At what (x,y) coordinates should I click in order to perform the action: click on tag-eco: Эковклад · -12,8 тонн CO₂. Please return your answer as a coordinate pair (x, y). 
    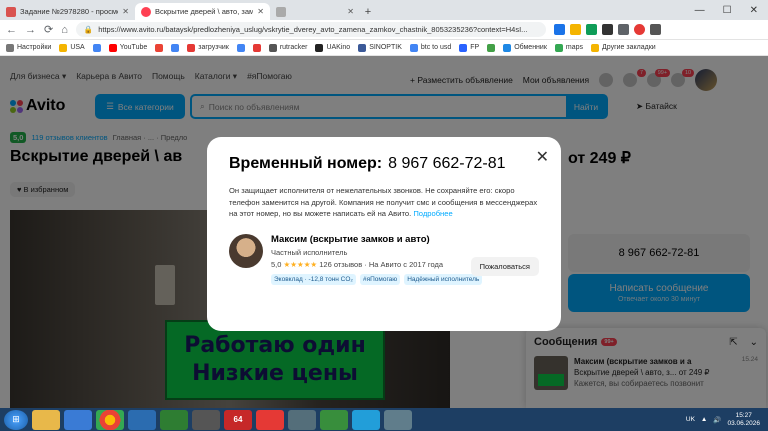
    Looking at the image, I should click on (313, 279).